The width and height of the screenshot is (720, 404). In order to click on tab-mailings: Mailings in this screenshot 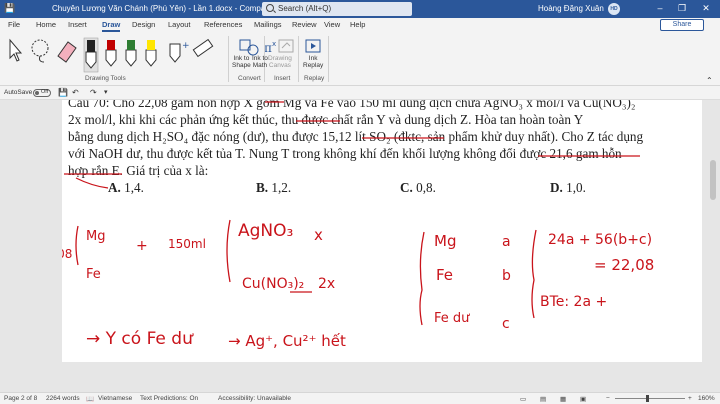, I will do `click(268, 24)`.